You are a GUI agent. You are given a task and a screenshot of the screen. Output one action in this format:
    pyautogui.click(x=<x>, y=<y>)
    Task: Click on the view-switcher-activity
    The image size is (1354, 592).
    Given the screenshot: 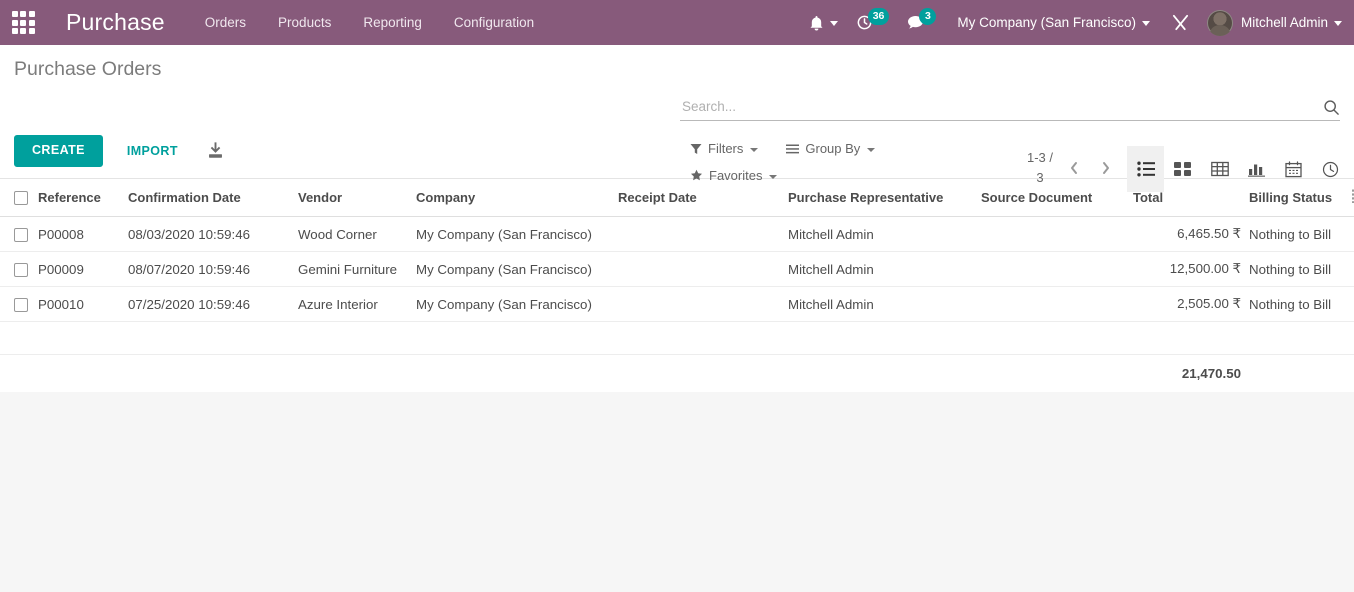 What is the action you would take?
    pyautogui.click(x=1330, y=169)
    